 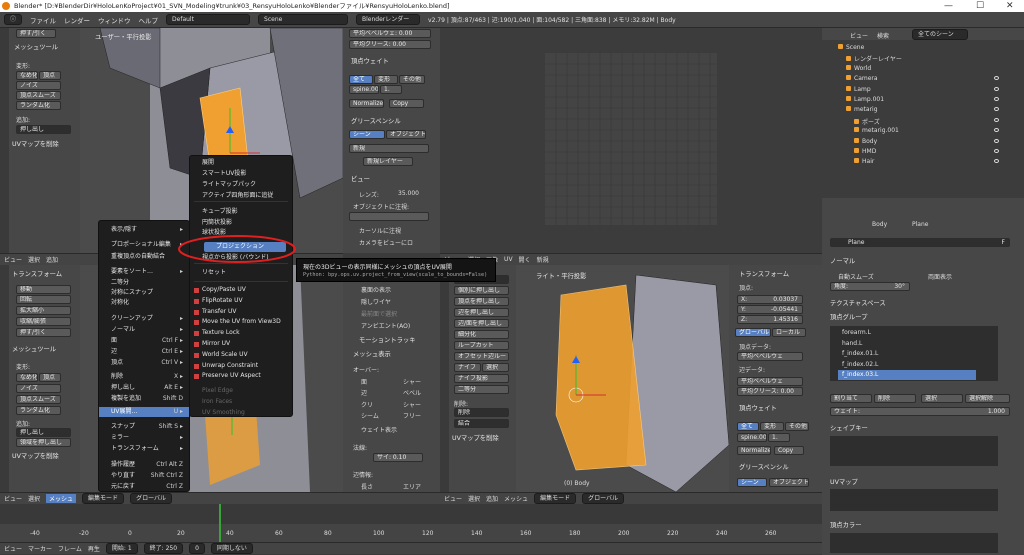 I want to click on randomize-button2: ランダム化, so click(x=38, y=410).